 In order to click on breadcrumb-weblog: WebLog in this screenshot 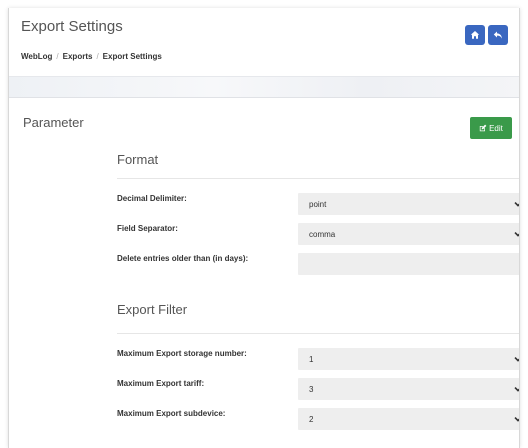, I will do `click(36, 56)`.